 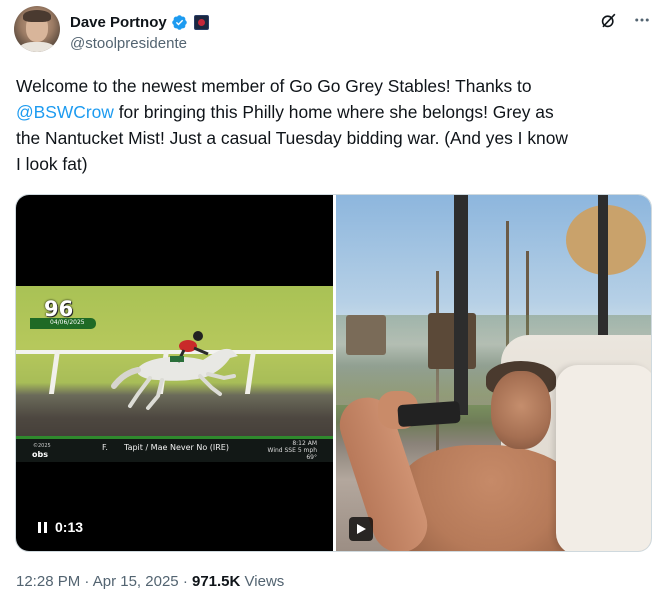 What do you see at coordinates (59, 309) in the screenshot?
I see `speed-score: 96` at bounding box center [59, 309].